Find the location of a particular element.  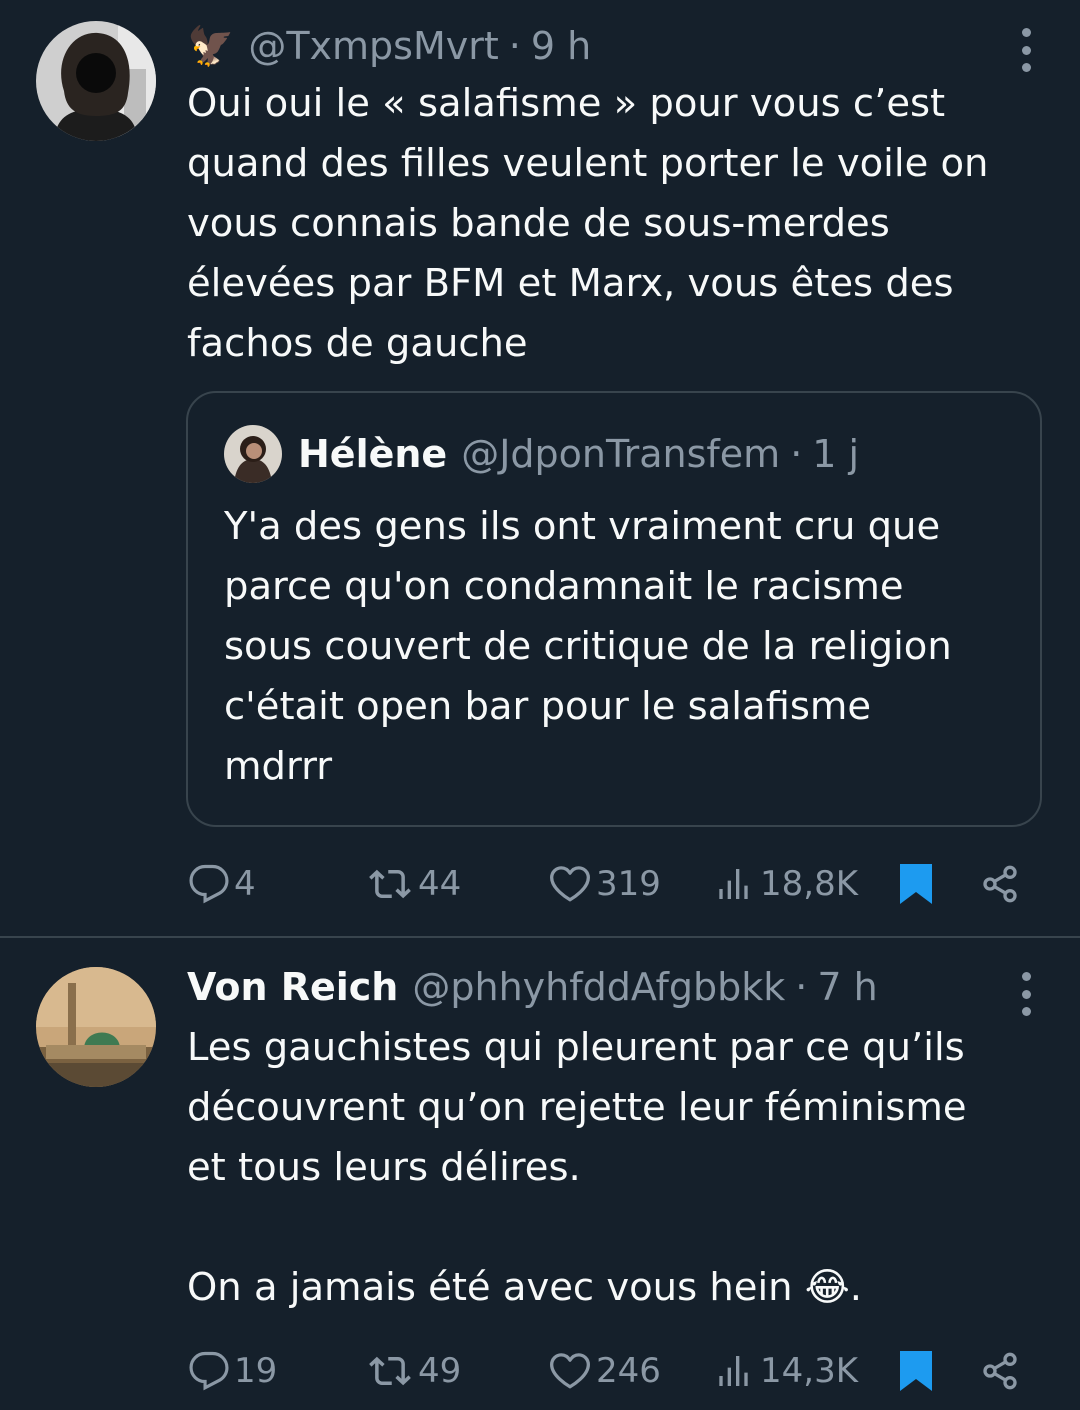

avatar-txmpsmvrt is located at coordinates (96, 81).